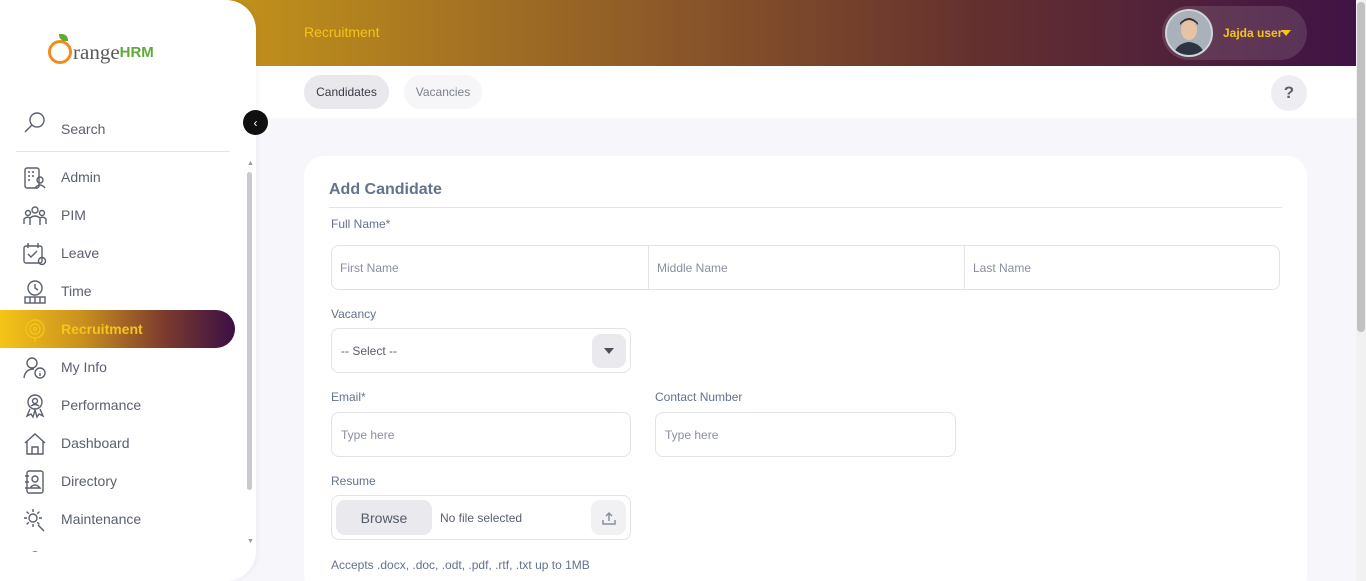 This screenshot has width=1366, height=581. What do you see at coordinates (608, 517) in the screenshot?
I see `upload-icon` at bounding box center [608, 517].